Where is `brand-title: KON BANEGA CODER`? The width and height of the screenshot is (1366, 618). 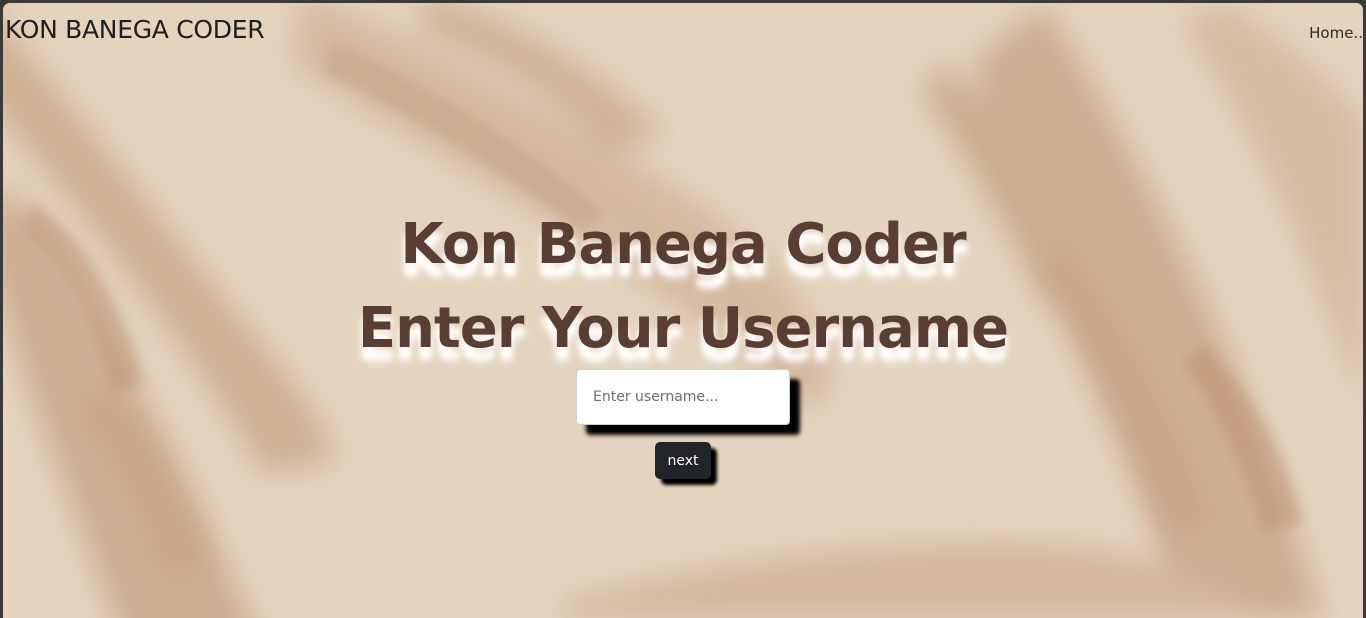
brand-title: KON BANEGA CODER is located at coordinates (135, 30).